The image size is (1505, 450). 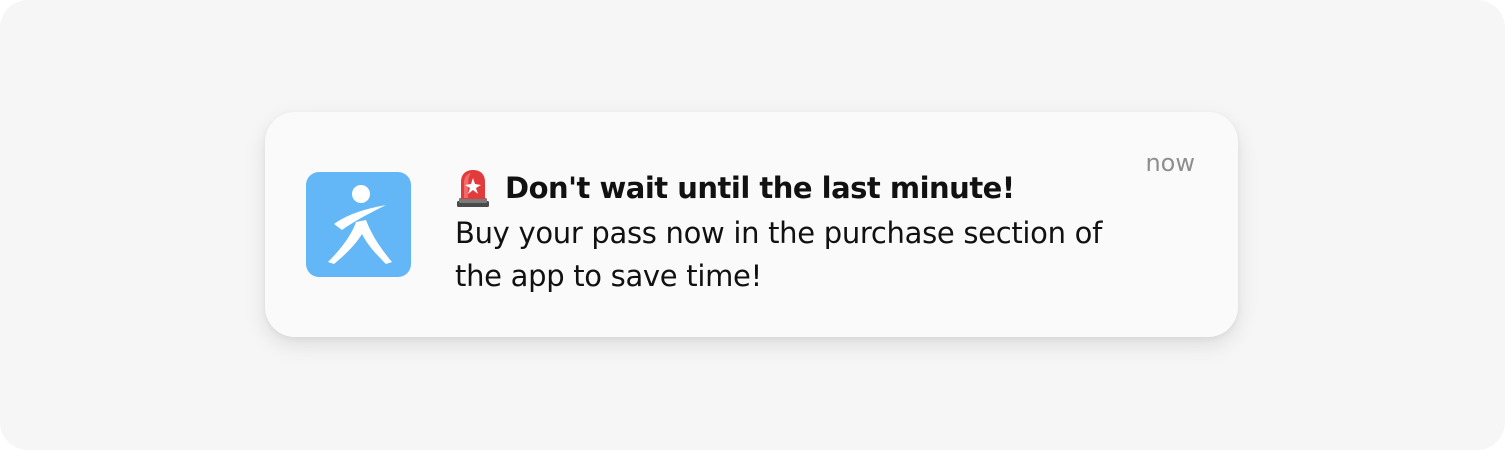 What do you see at coordinates (760, 188) in the screenshot?
I see `notification-title: Don't wait until the last minute!` at bounding box center [760, 188].